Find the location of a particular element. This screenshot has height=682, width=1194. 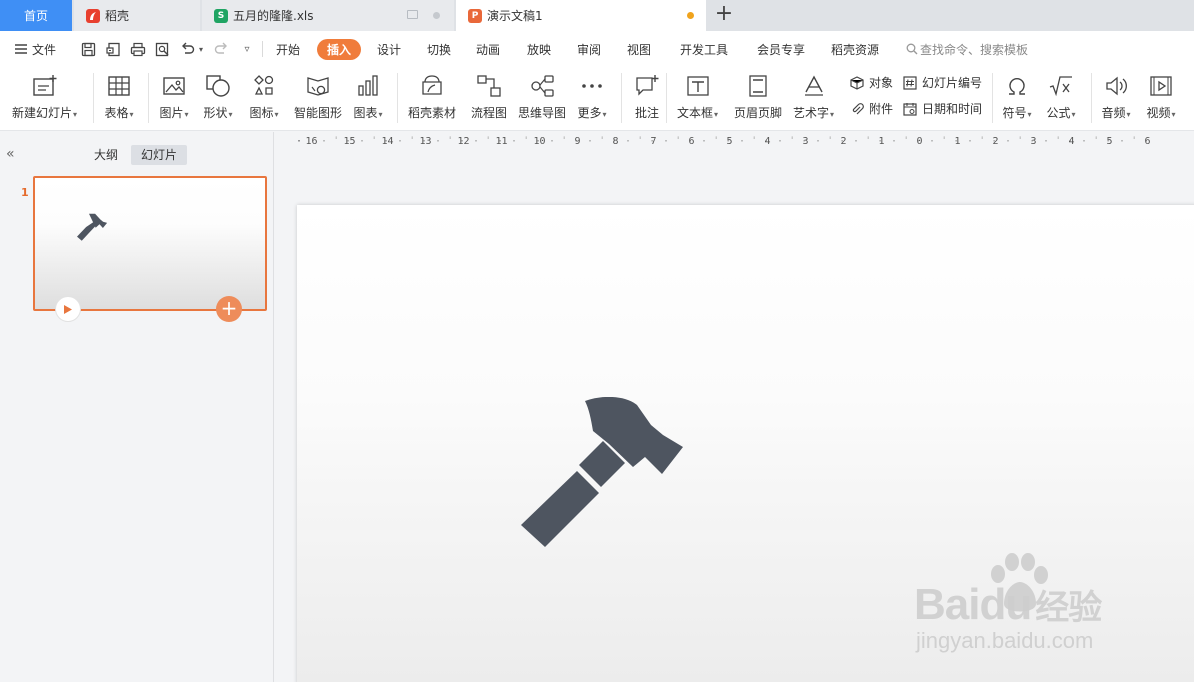

menu-review: 审阅 is located at coordinates (589, 49).